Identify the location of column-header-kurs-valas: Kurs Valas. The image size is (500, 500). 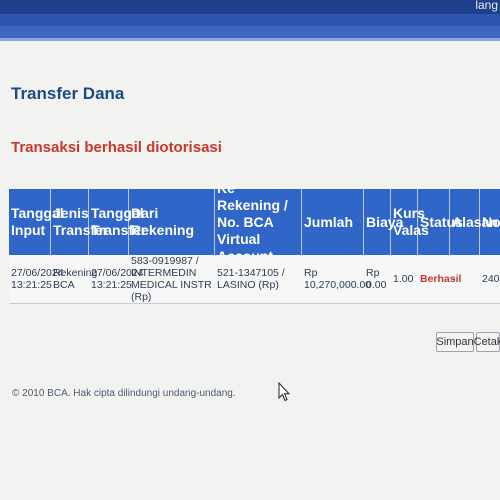
(410, 222).